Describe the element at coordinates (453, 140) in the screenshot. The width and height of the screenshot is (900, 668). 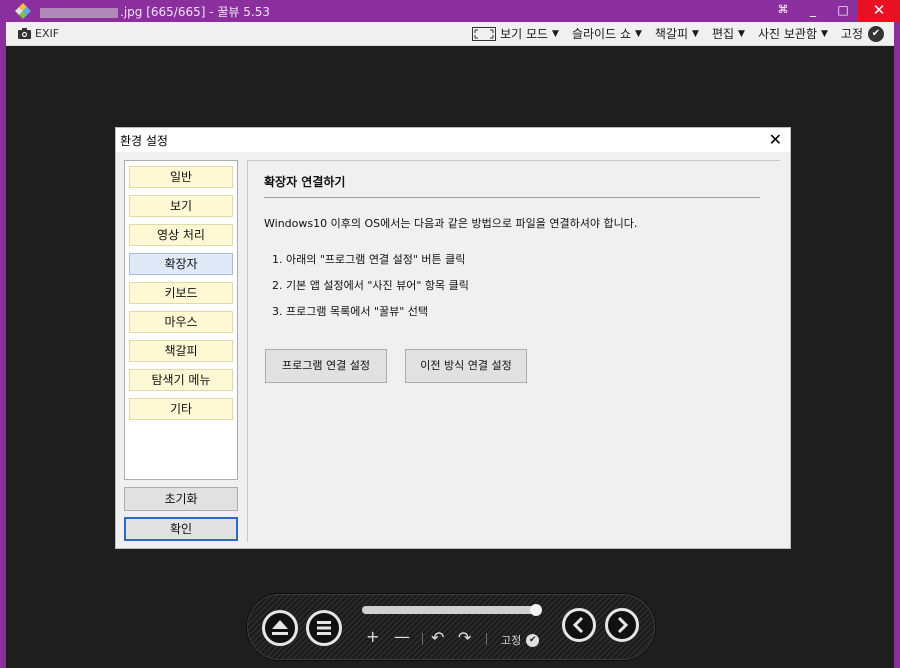
I see `dialog-title-bar: 환경 설정 ✕` at that location.